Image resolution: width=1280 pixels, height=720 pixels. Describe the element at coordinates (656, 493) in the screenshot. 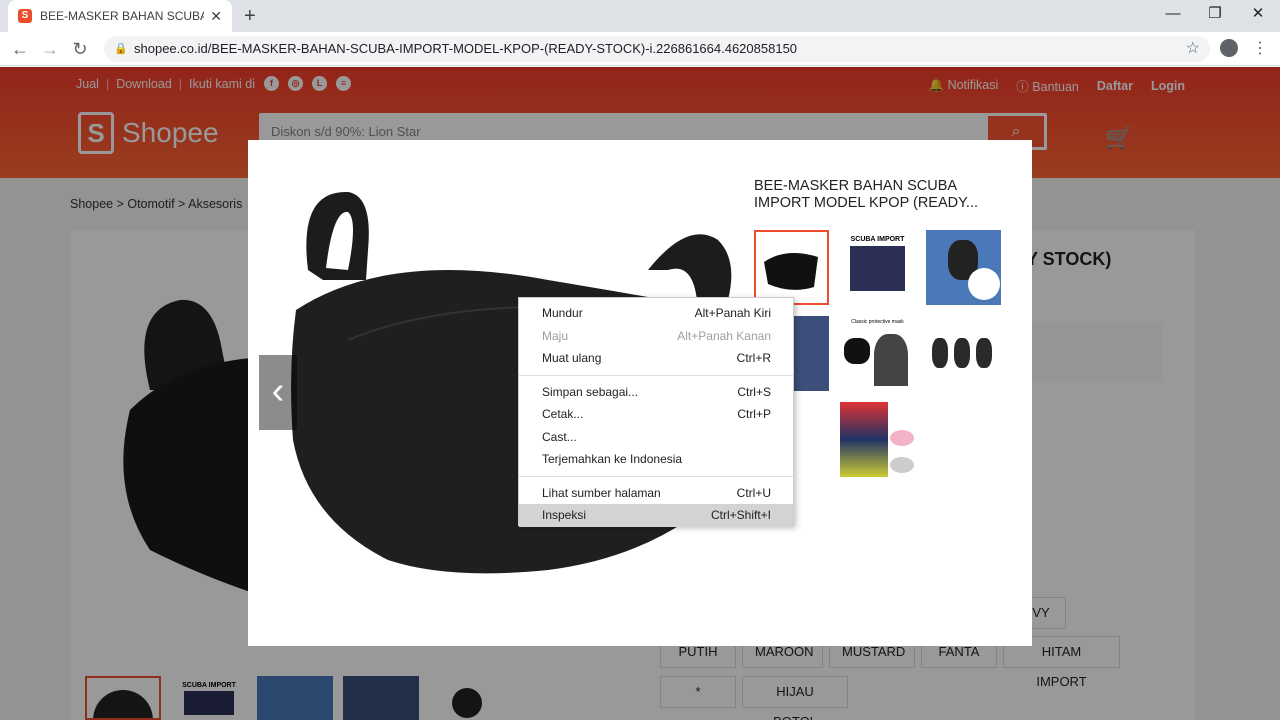

I see `menu-item-view-source: Lihat sumber halaman Ctrl+U` at that location.